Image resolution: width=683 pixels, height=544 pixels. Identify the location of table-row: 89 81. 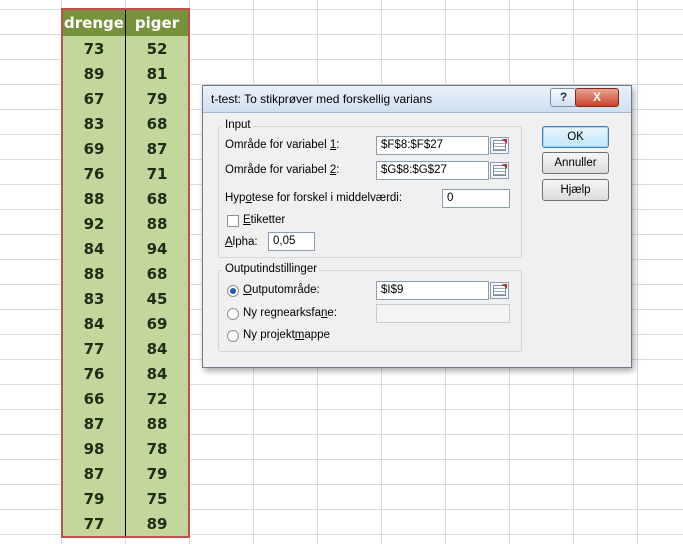
(125, 73).